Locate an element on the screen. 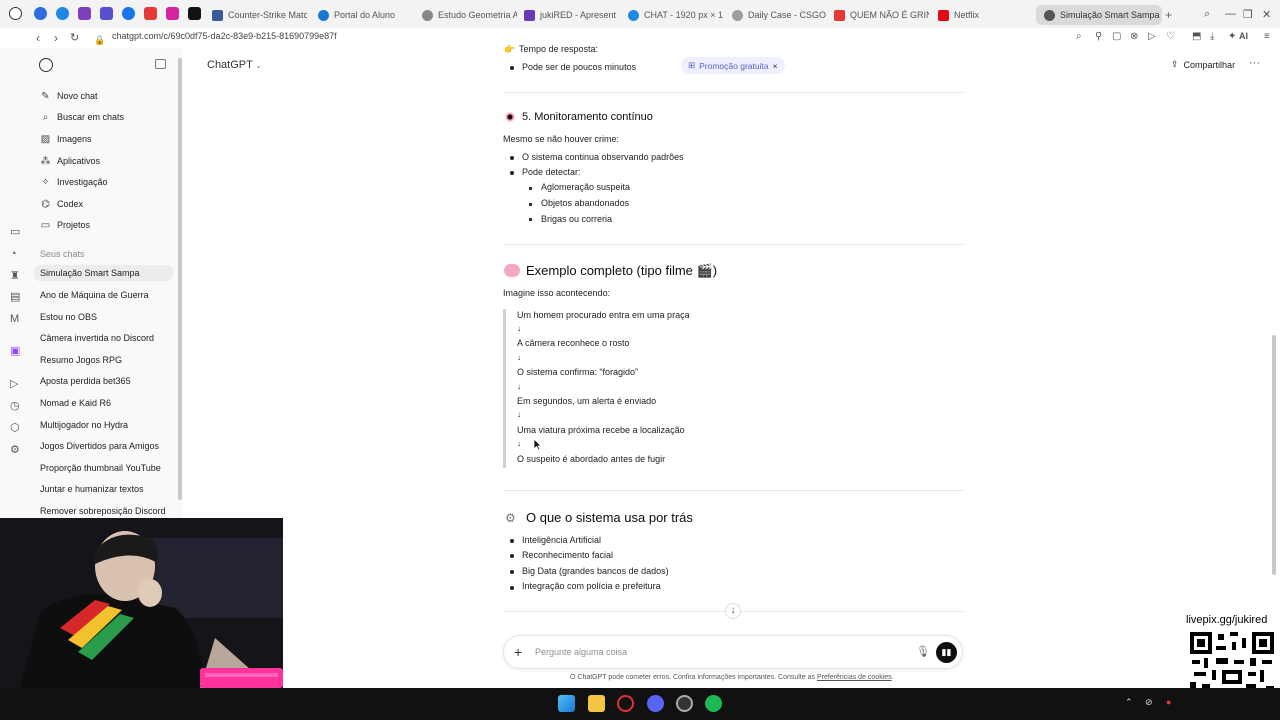 This screenshot has height=720, width=1280. obs-icon is located at coordinates (684, 703).